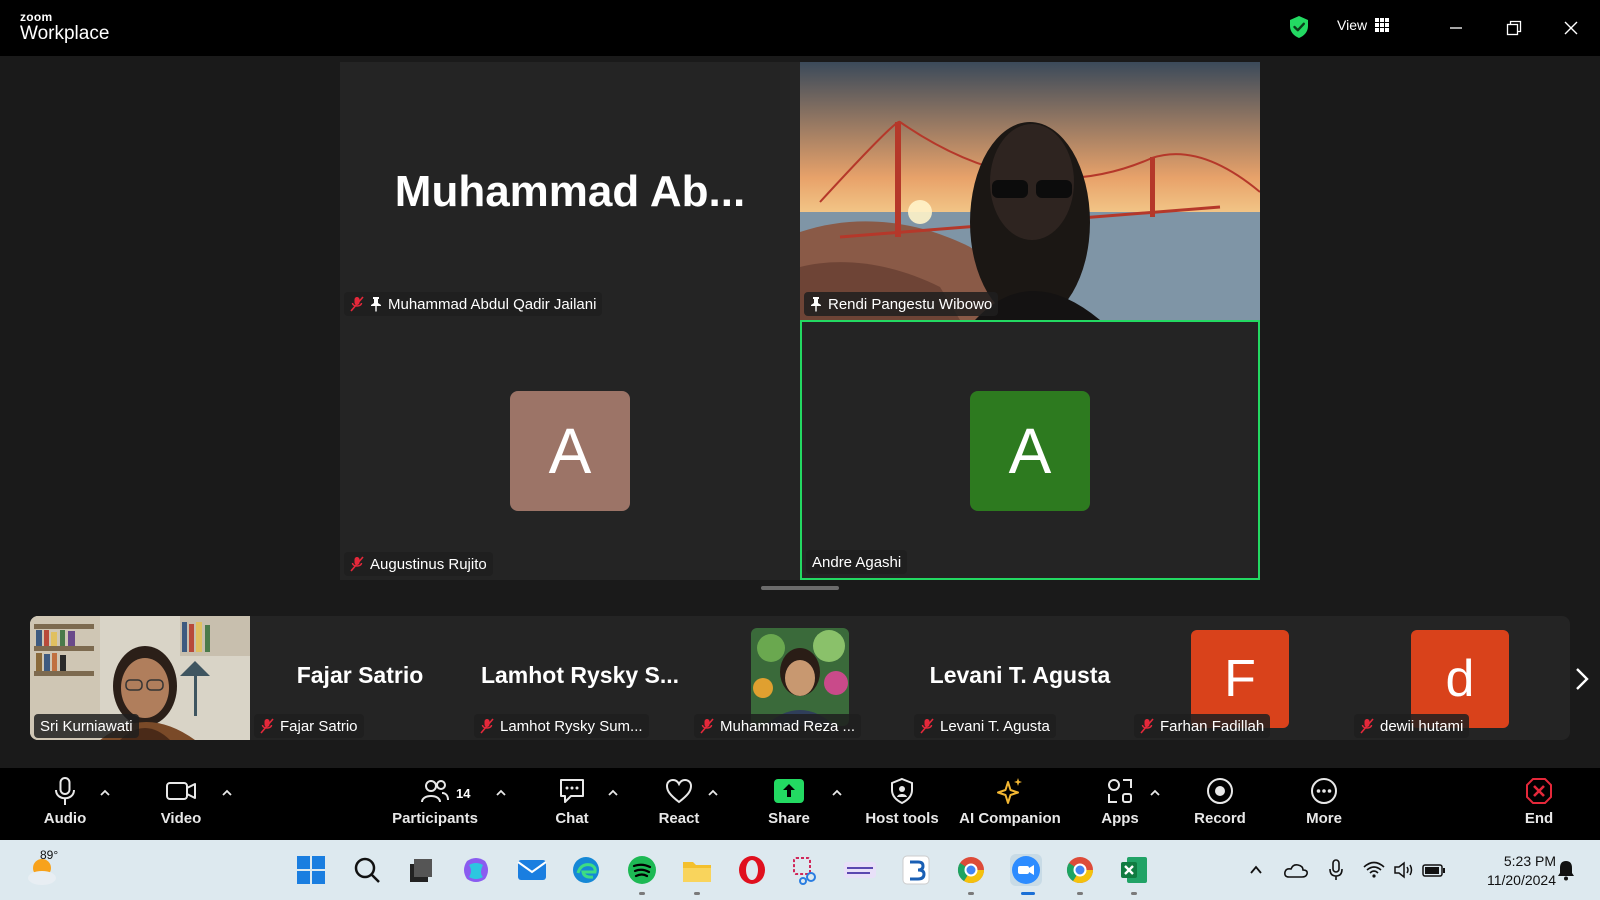 Image resolution: width=1600 pixels, height=900 pixels. What do you see at coordinates (532, 870) in the screenshot?
I see `mail-icon` at bounding box center [532, 870].